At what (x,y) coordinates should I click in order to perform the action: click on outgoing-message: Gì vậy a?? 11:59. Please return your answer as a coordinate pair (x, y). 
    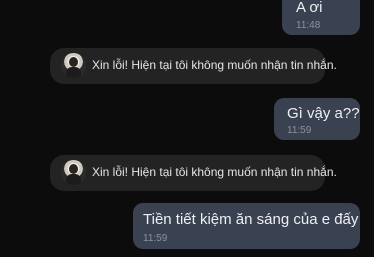
    Looking at the image, I should click on (317, 119).